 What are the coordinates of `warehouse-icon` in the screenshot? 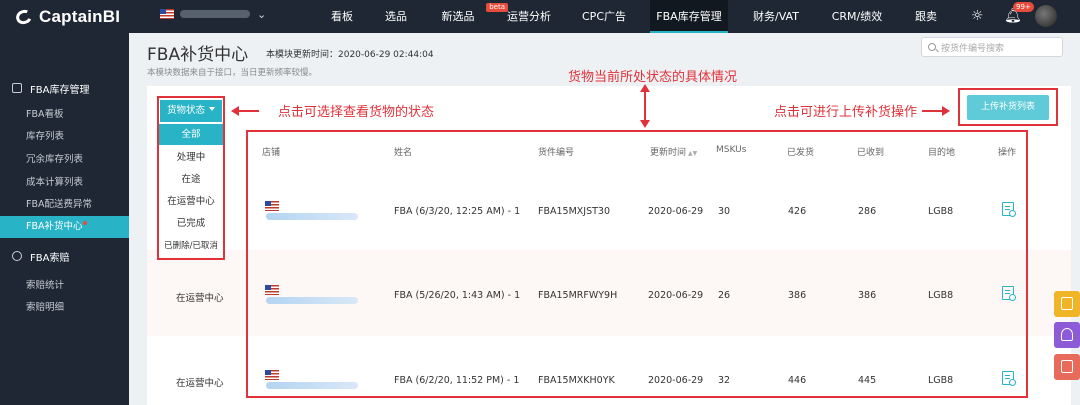 It's located at (17, 88).